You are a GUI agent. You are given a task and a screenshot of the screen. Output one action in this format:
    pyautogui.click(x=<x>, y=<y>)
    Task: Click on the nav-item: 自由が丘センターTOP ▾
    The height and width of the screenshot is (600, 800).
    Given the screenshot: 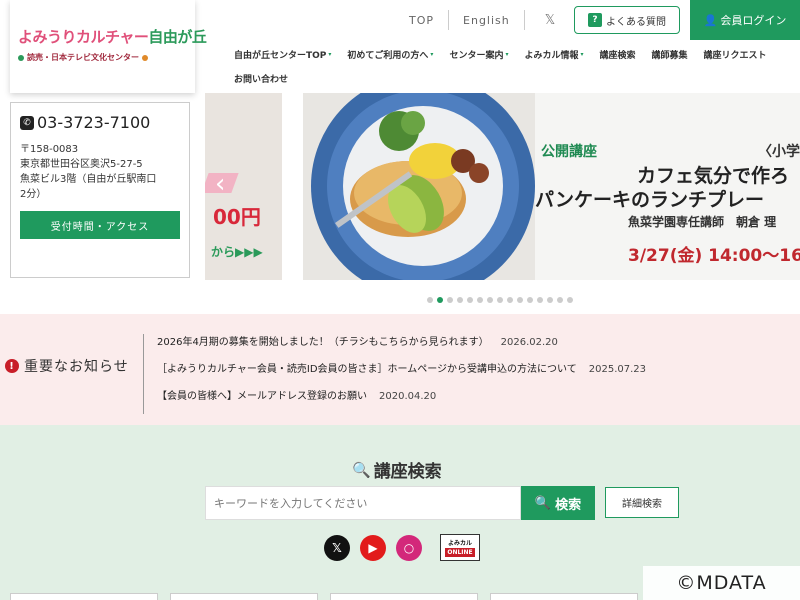 What is the action you would take?
    pyautogui.click(x=282, y=54)
    